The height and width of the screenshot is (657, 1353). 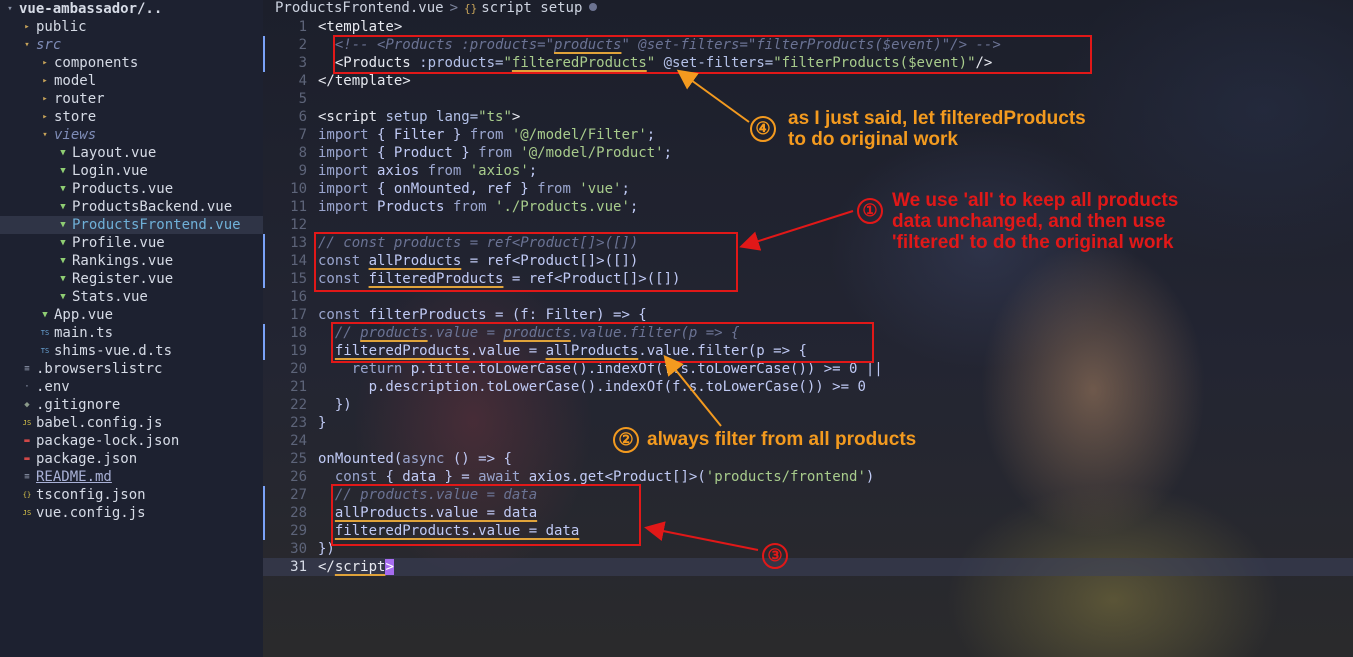 I want to click on sidebar-item-label: public, so click(x=61, y=27).